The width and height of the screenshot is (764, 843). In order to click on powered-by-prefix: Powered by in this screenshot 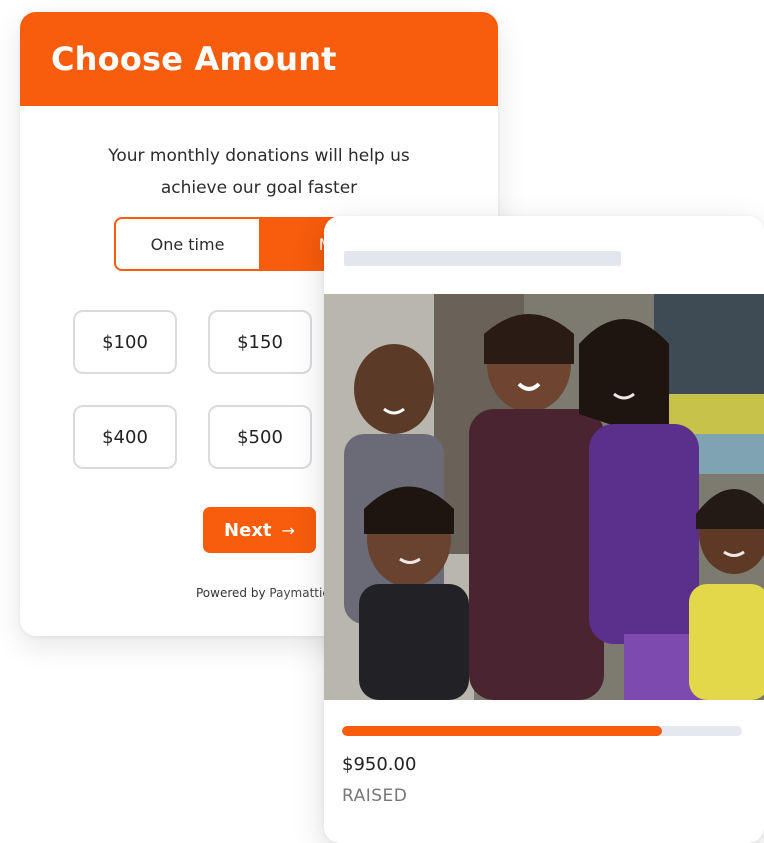, I will do `click(231, 593)`.